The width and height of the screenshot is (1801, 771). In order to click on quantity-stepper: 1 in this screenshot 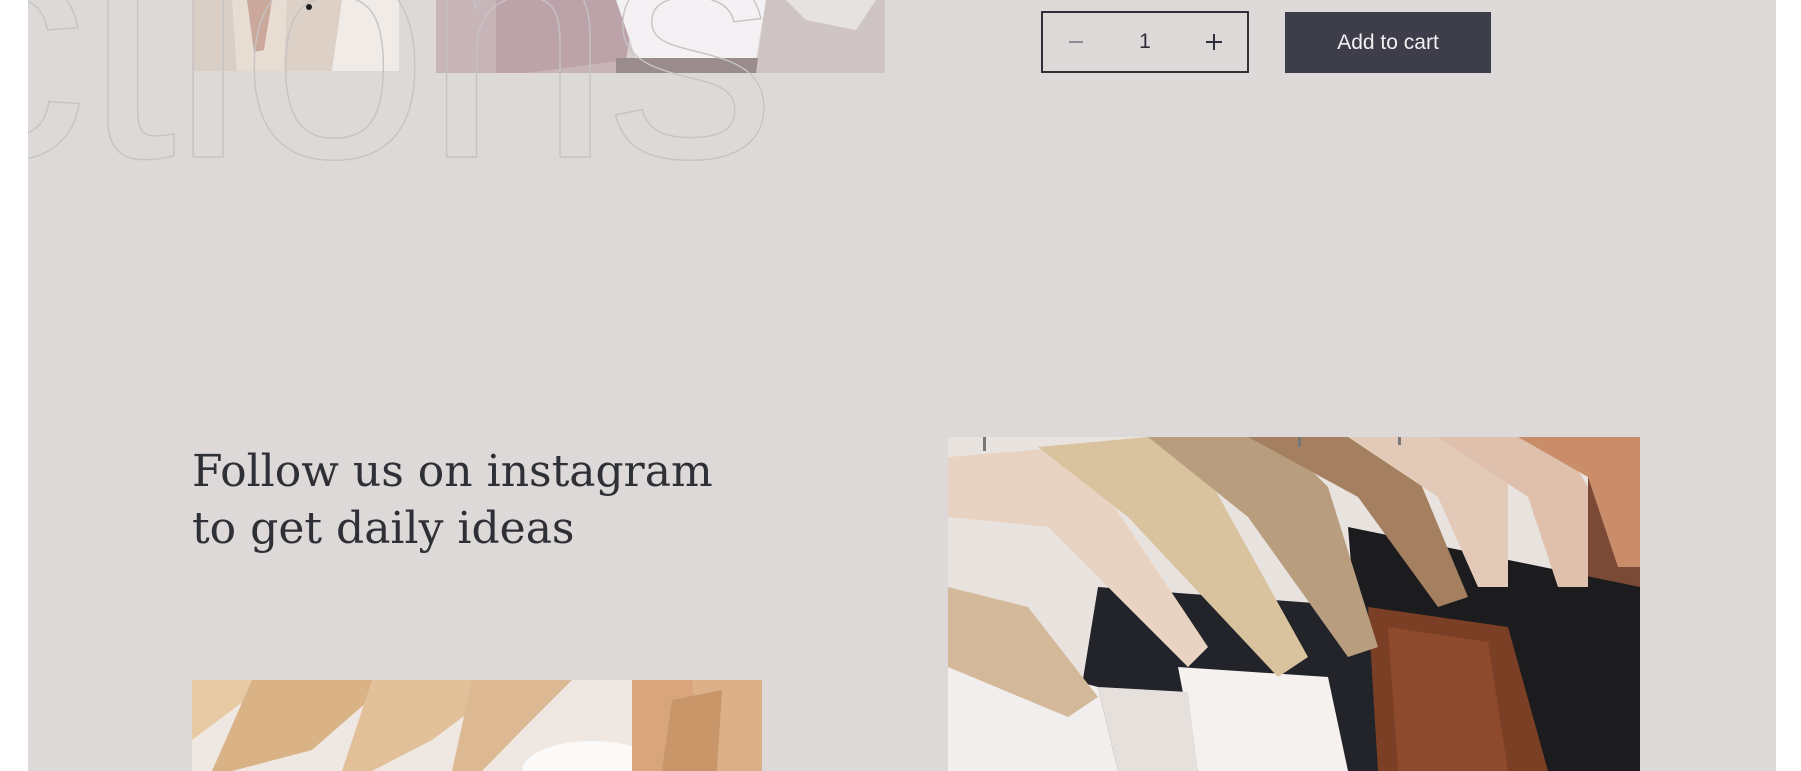, I will do `click(1145, 42)`.